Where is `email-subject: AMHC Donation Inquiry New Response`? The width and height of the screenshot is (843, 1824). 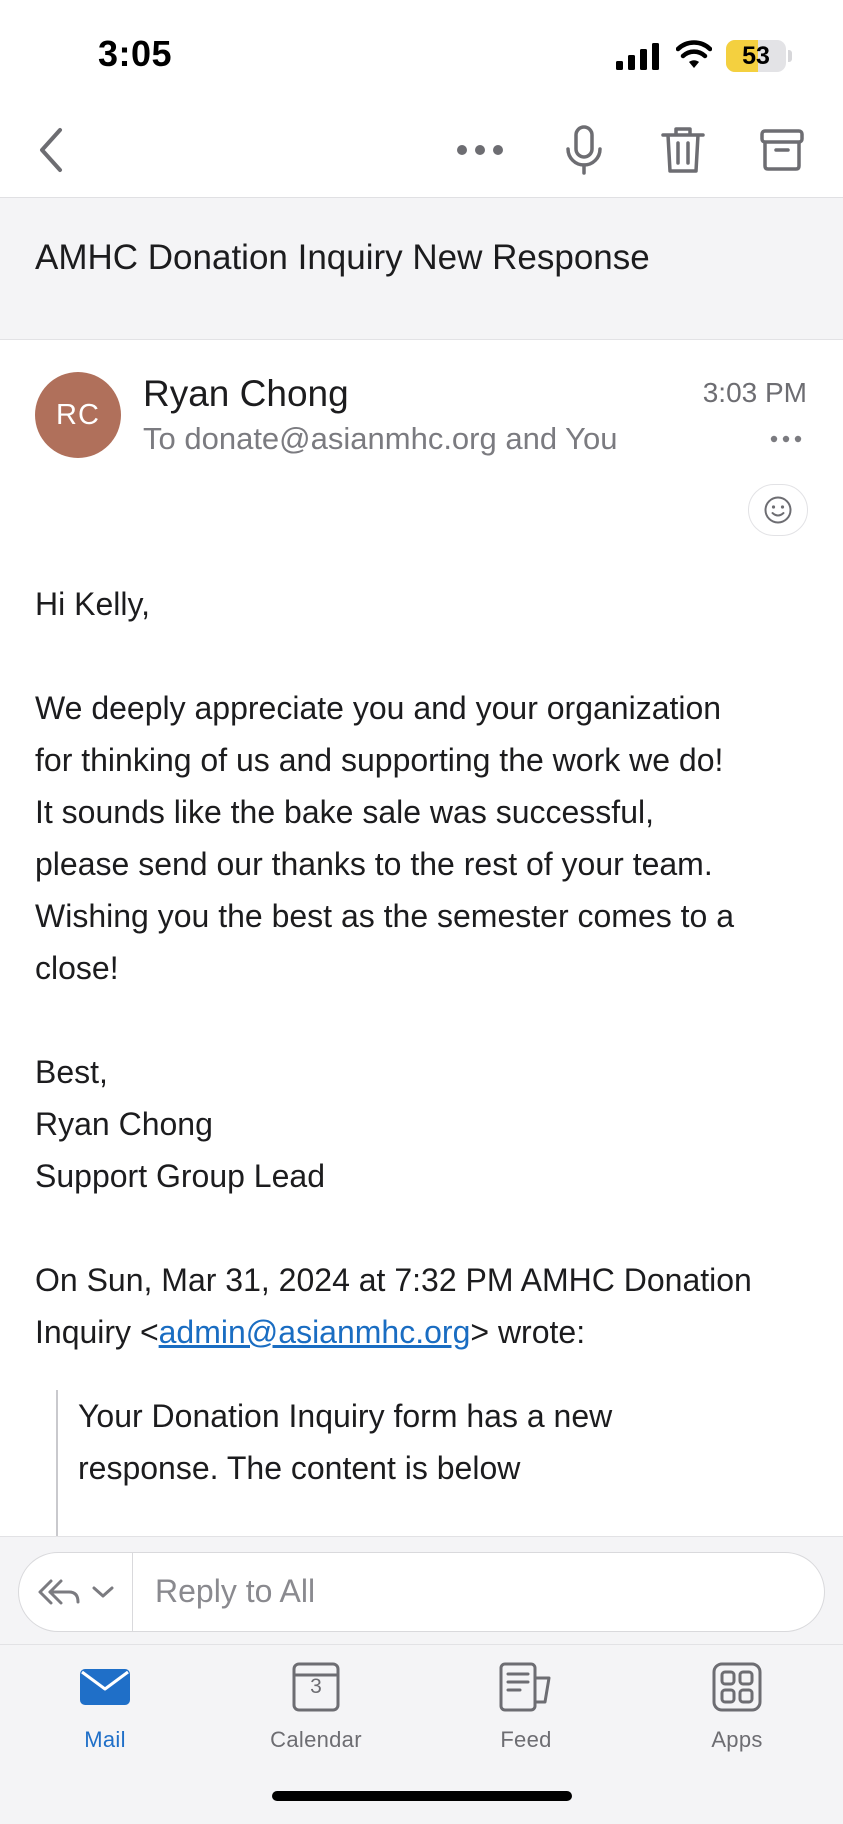 email-subject: AMHC Donation Inquiry New Response is located at coordinates (342, 257).